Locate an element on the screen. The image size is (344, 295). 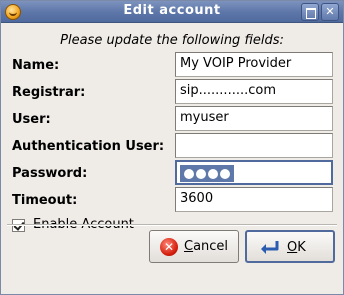
cancel-button-label: Cancel is located at coordinates (206, 246).